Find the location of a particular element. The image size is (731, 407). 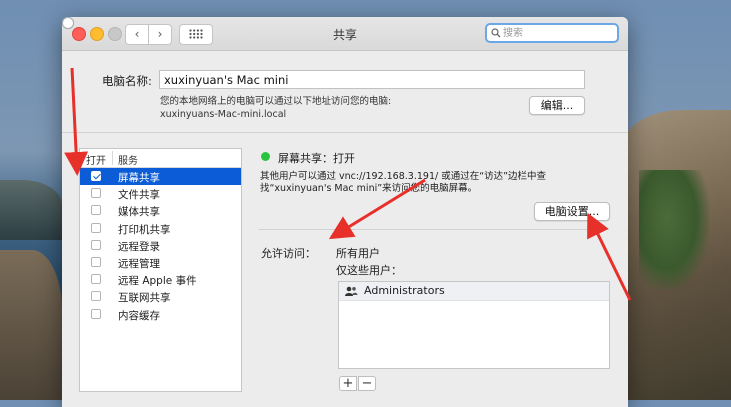

arrow-to-all-users is located at coordinates (377, 209).